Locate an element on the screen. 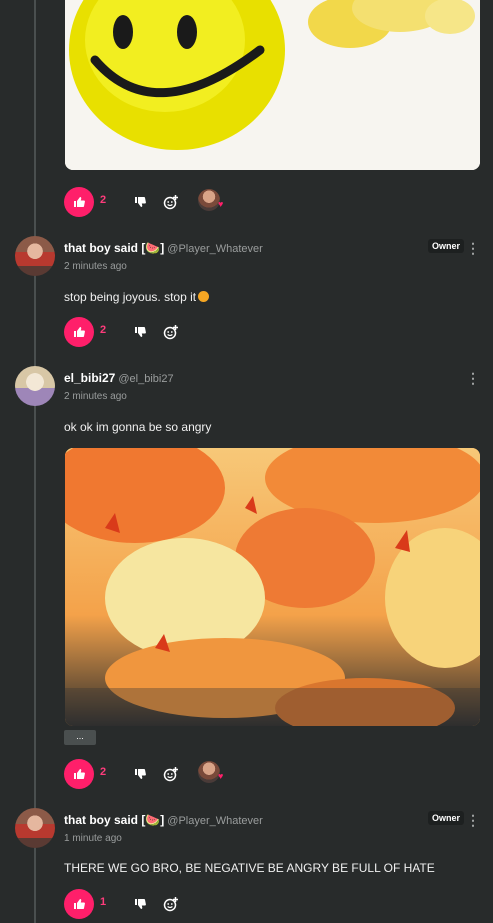 Image resolution: width=493 pixels, height=923 pixels. comment-body: ok ok im gonna be so angry is located at coordinates (138, 427).